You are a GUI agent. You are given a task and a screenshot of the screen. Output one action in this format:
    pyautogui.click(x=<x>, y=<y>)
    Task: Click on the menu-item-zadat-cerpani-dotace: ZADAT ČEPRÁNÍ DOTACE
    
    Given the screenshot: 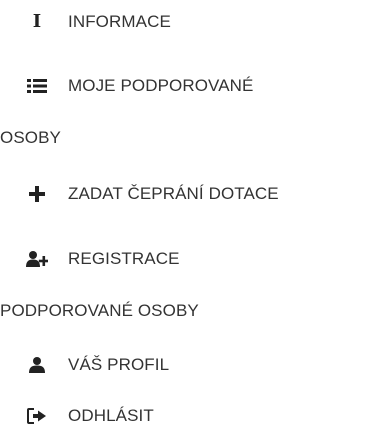 What is the action you would take?
    pyautogui.click(x=182, y=194)
    